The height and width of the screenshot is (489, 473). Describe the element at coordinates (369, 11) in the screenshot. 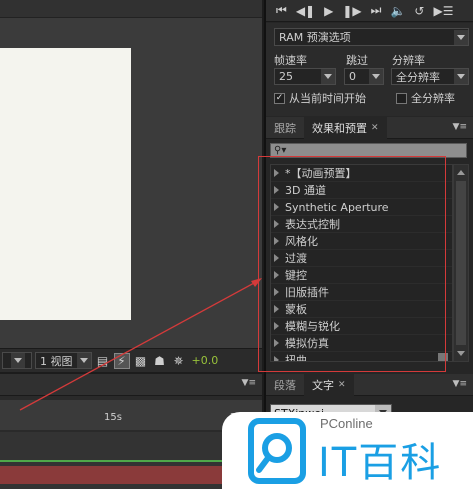

I see `preview-transport: ⏮ ◀❚ ▶ ❚▶ ⏭ 🔈 ↺ ▶☰` at that location.